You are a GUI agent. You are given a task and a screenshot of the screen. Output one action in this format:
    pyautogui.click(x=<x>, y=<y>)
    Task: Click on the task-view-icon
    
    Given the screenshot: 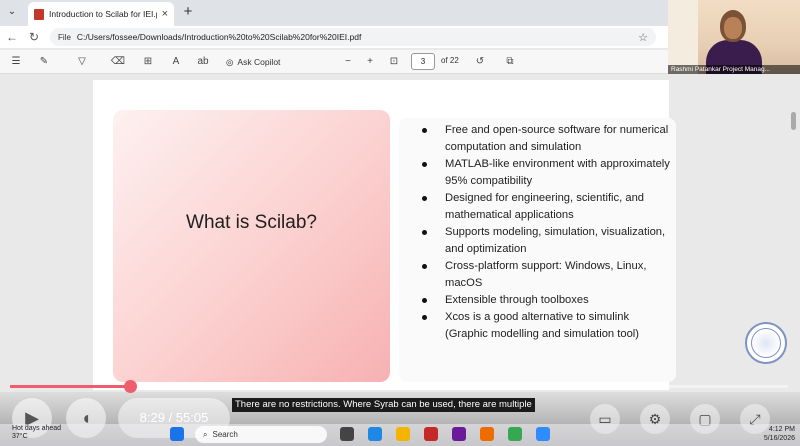 What is the action you would take?
    pyautogui.click(x=347, y=434)
    